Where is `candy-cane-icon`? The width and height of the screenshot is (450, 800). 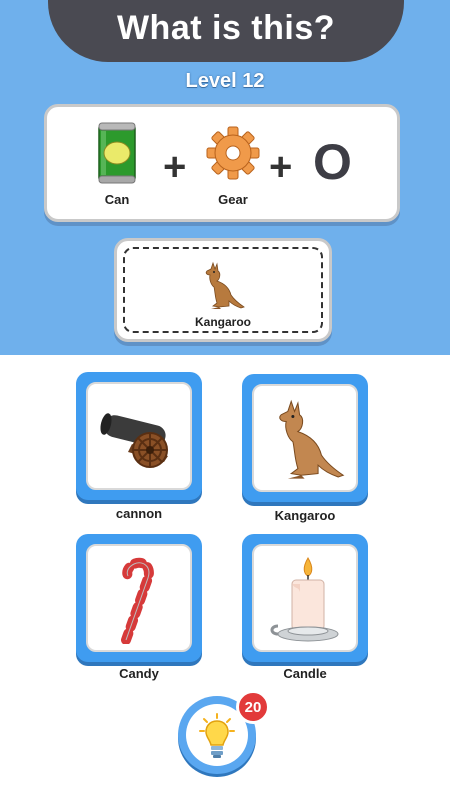
candy-cane-icon is located at coordinates (137, 600).